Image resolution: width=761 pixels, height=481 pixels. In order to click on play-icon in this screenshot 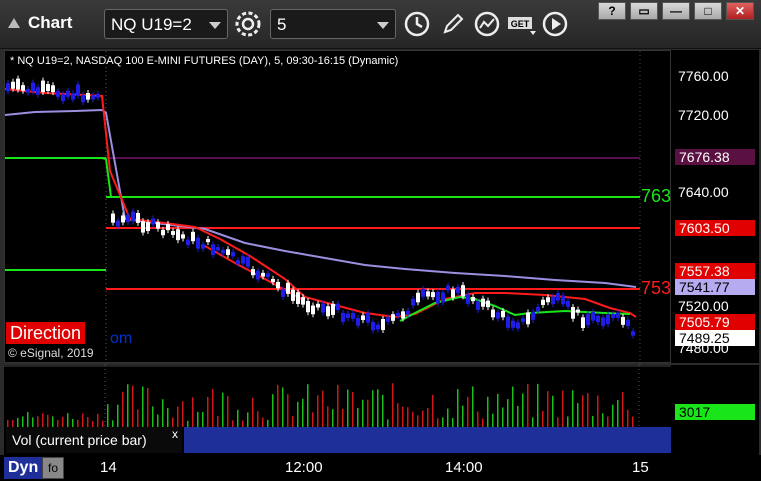, I will do `click(555, 24)`.